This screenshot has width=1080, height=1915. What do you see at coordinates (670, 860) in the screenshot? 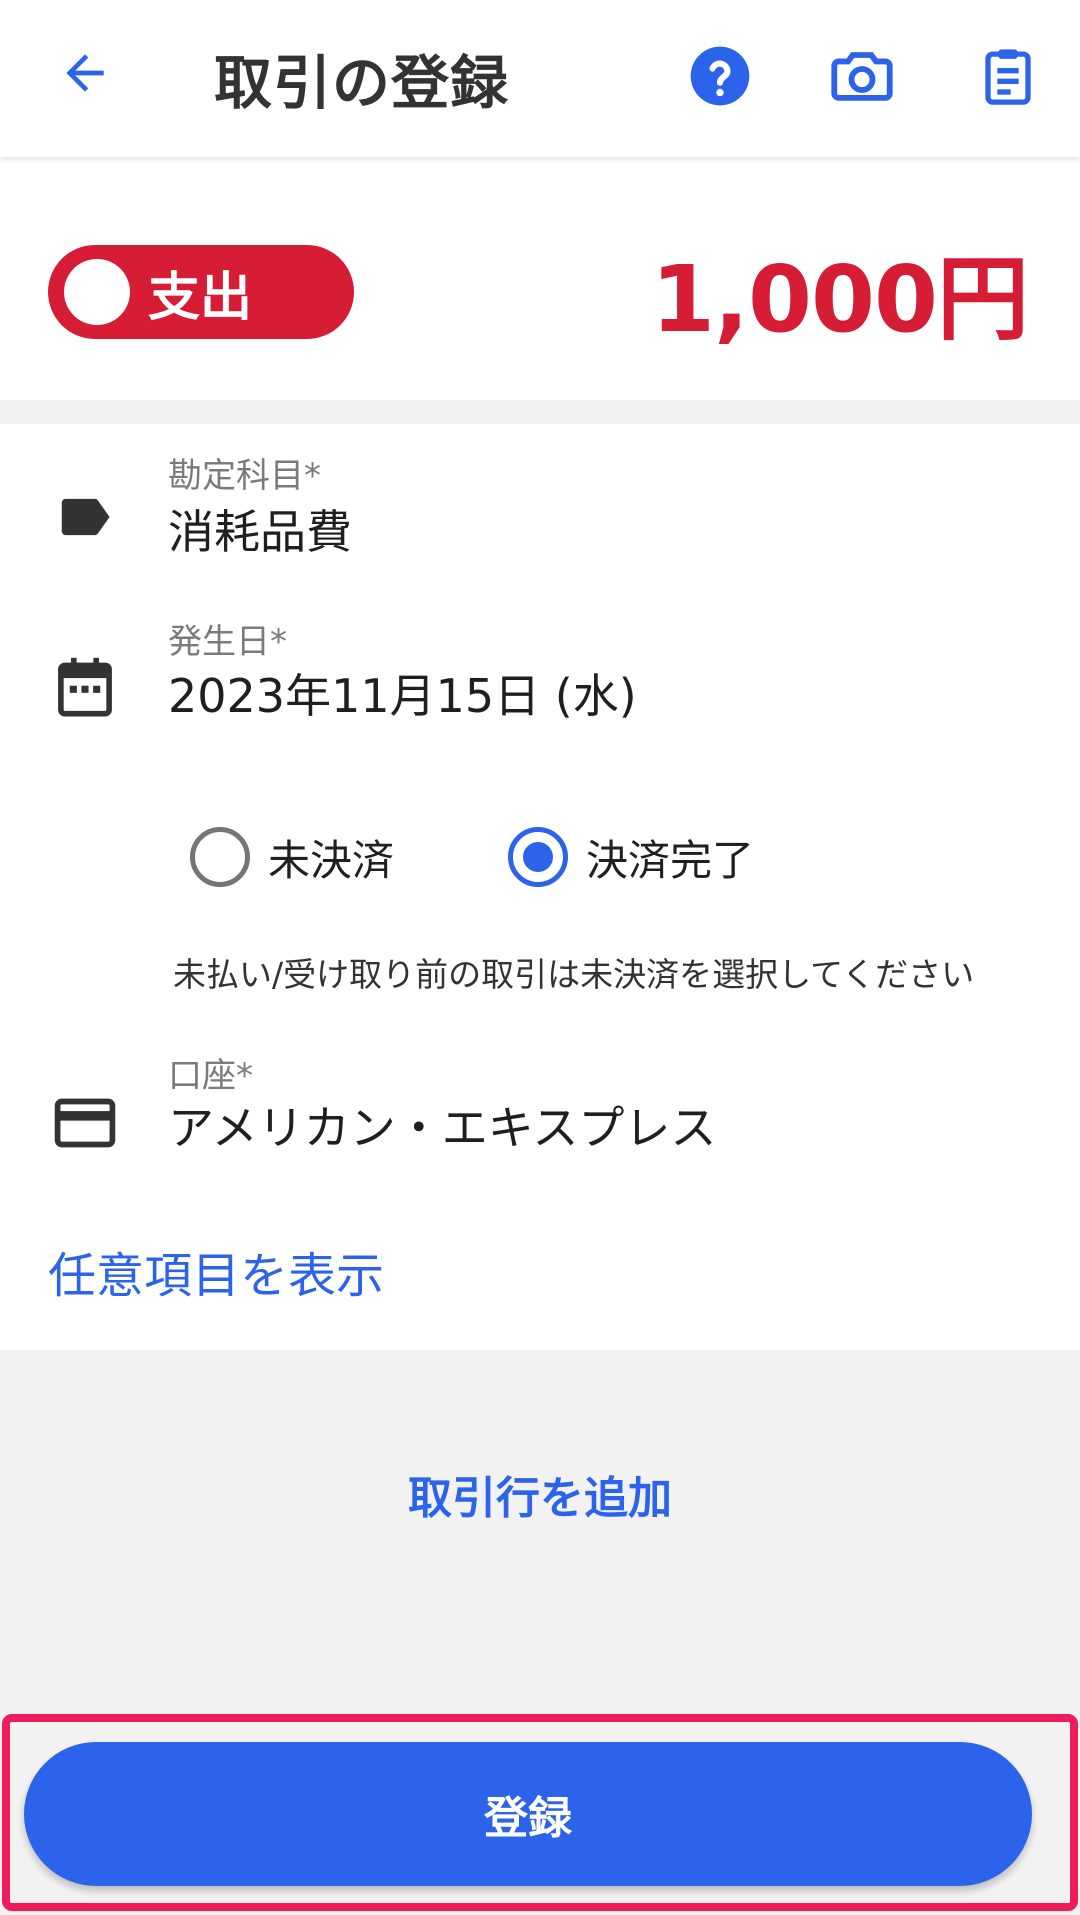
I see `radio-paid-label: 決済完了` at bounding box center [670, 860].